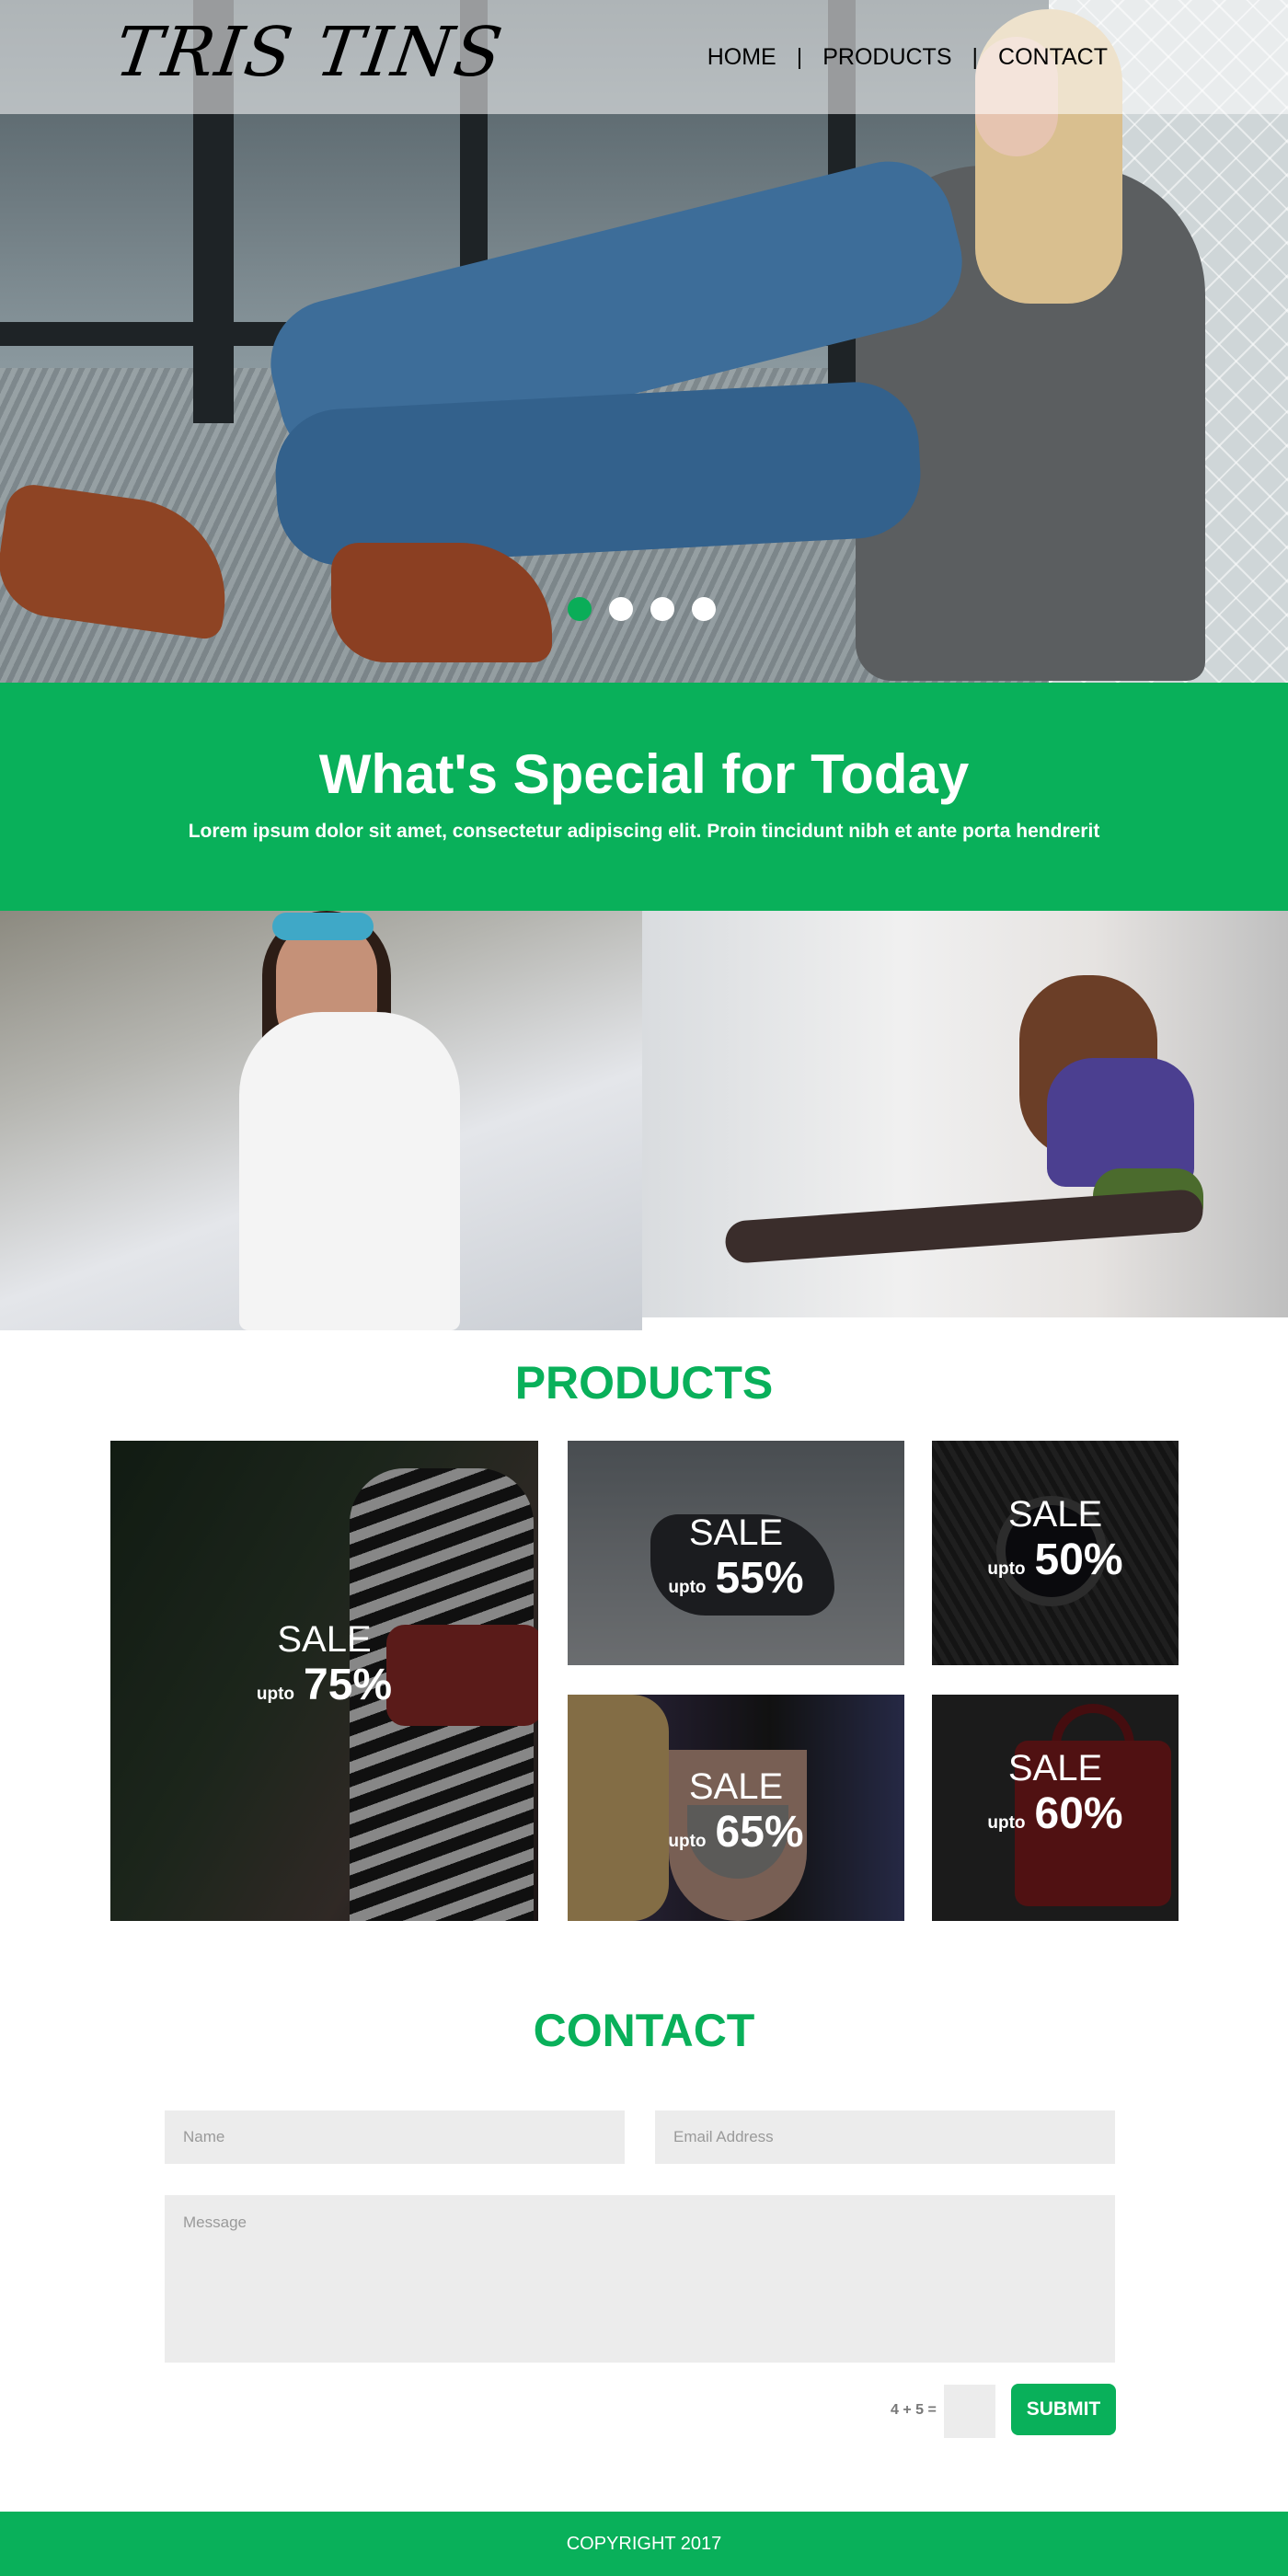  Describe the element at coordinates (644, 1383) in the screenshot. I see `products-title: PRODUCTS` at that location.